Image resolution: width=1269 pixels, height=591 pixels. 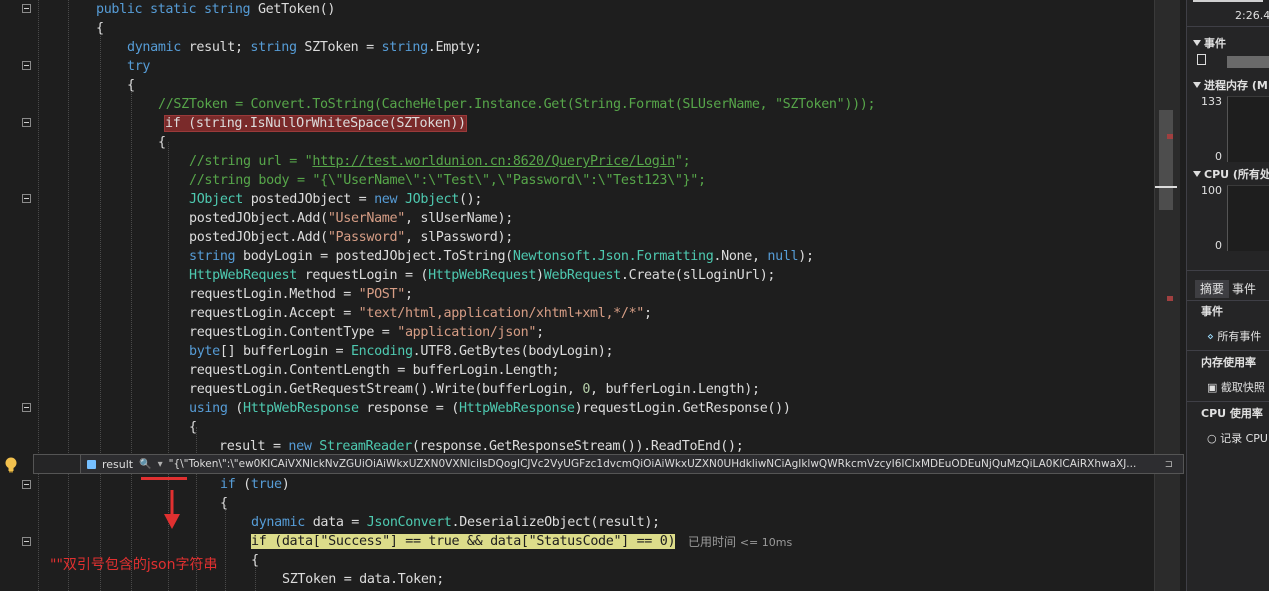 What do you see at coordinates (381, 351) in the screenshot?
I see `code-token: Encoding` at bounding box center [381, 351].